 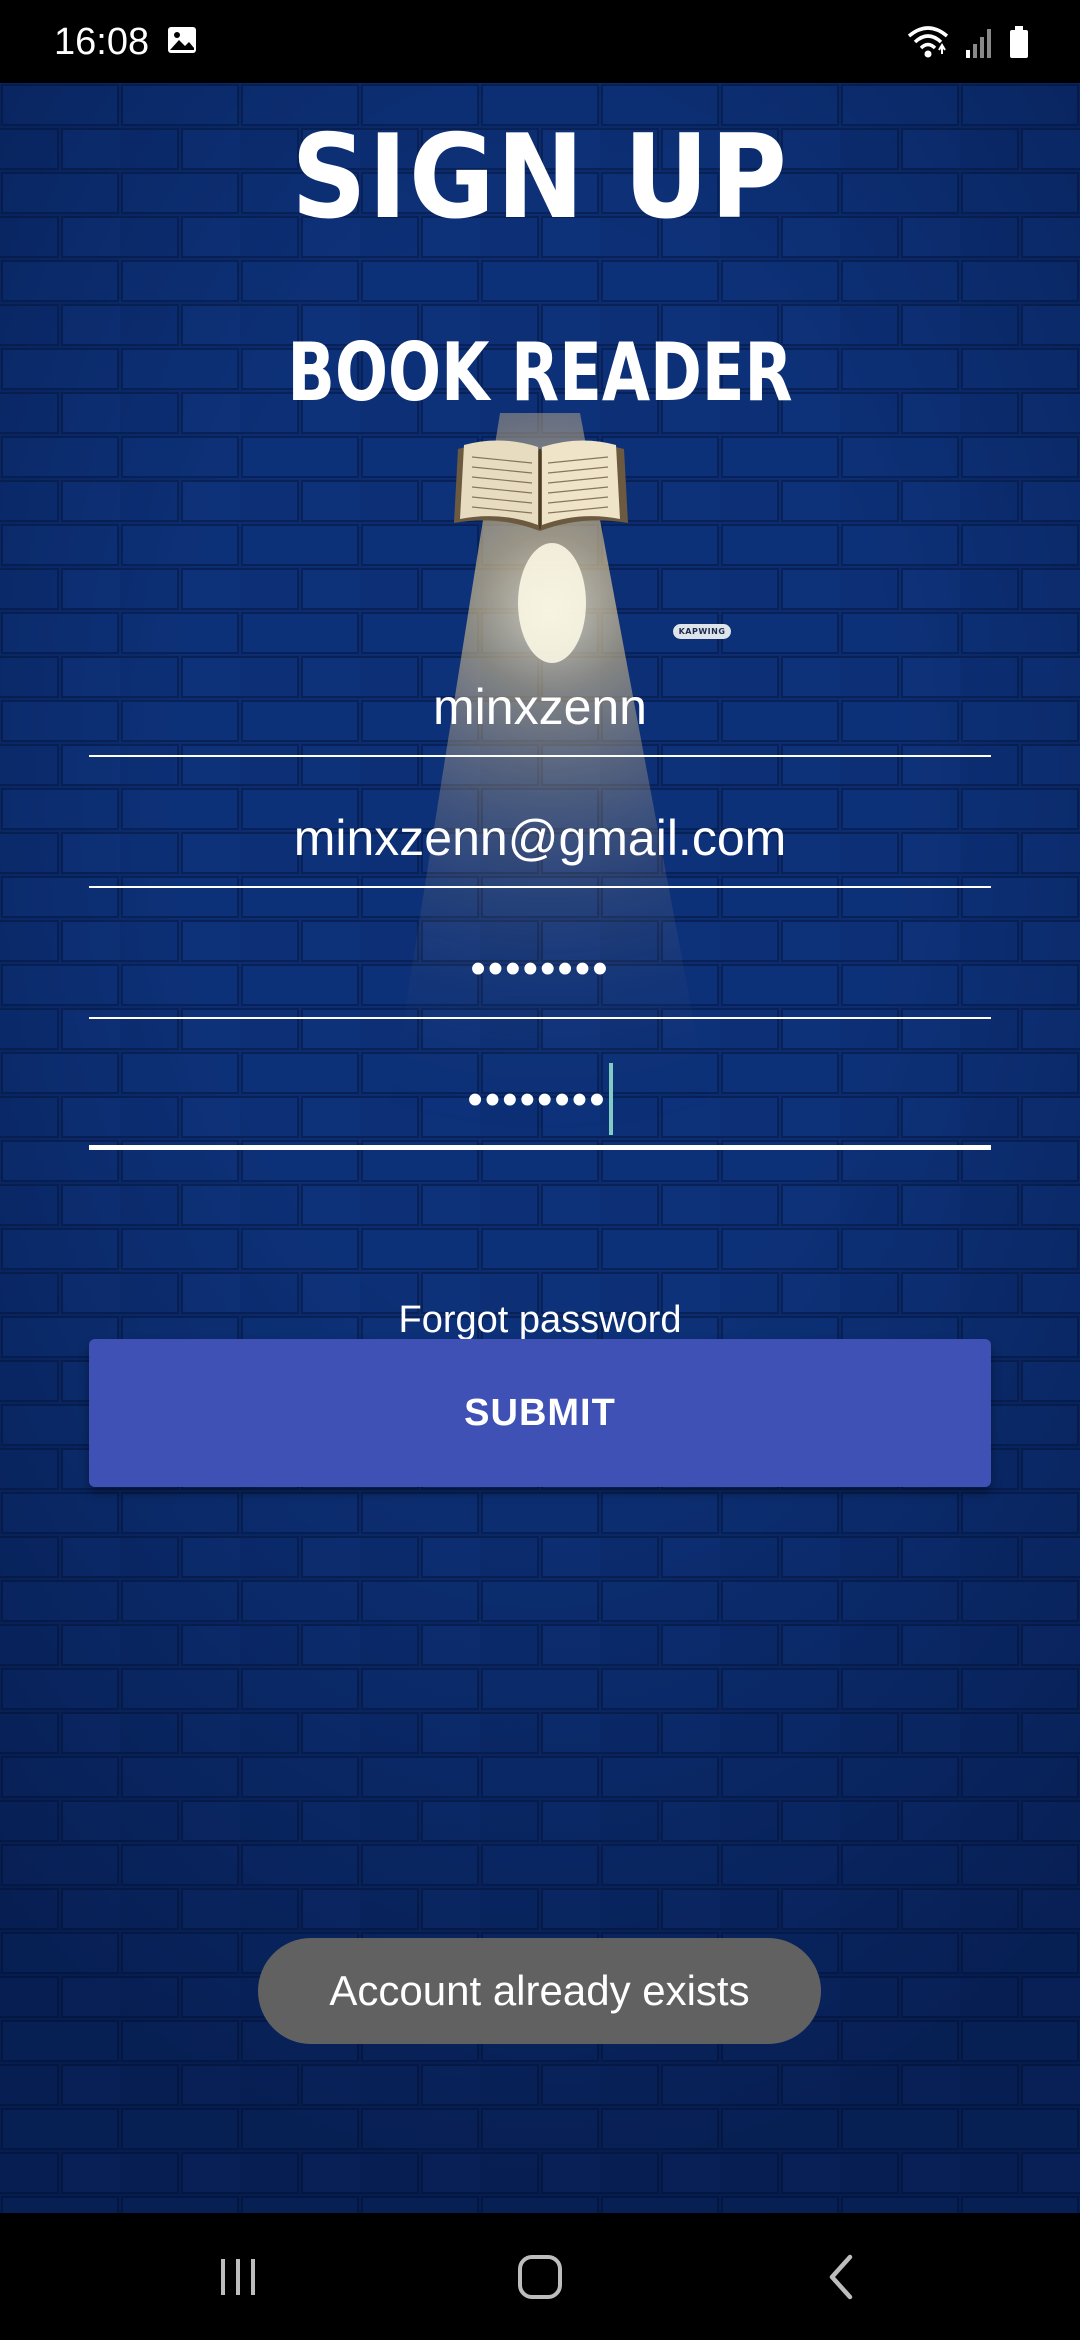 I want to click on recent-apps-button, so click(x=238, y=2276).